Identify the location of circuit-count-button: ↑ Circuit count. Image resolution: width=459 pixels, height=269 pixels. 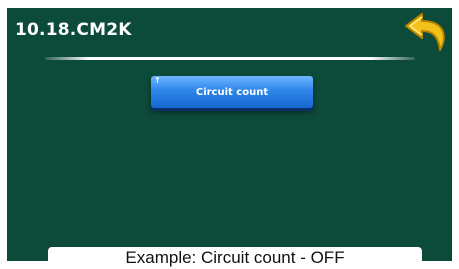
(232, 92).